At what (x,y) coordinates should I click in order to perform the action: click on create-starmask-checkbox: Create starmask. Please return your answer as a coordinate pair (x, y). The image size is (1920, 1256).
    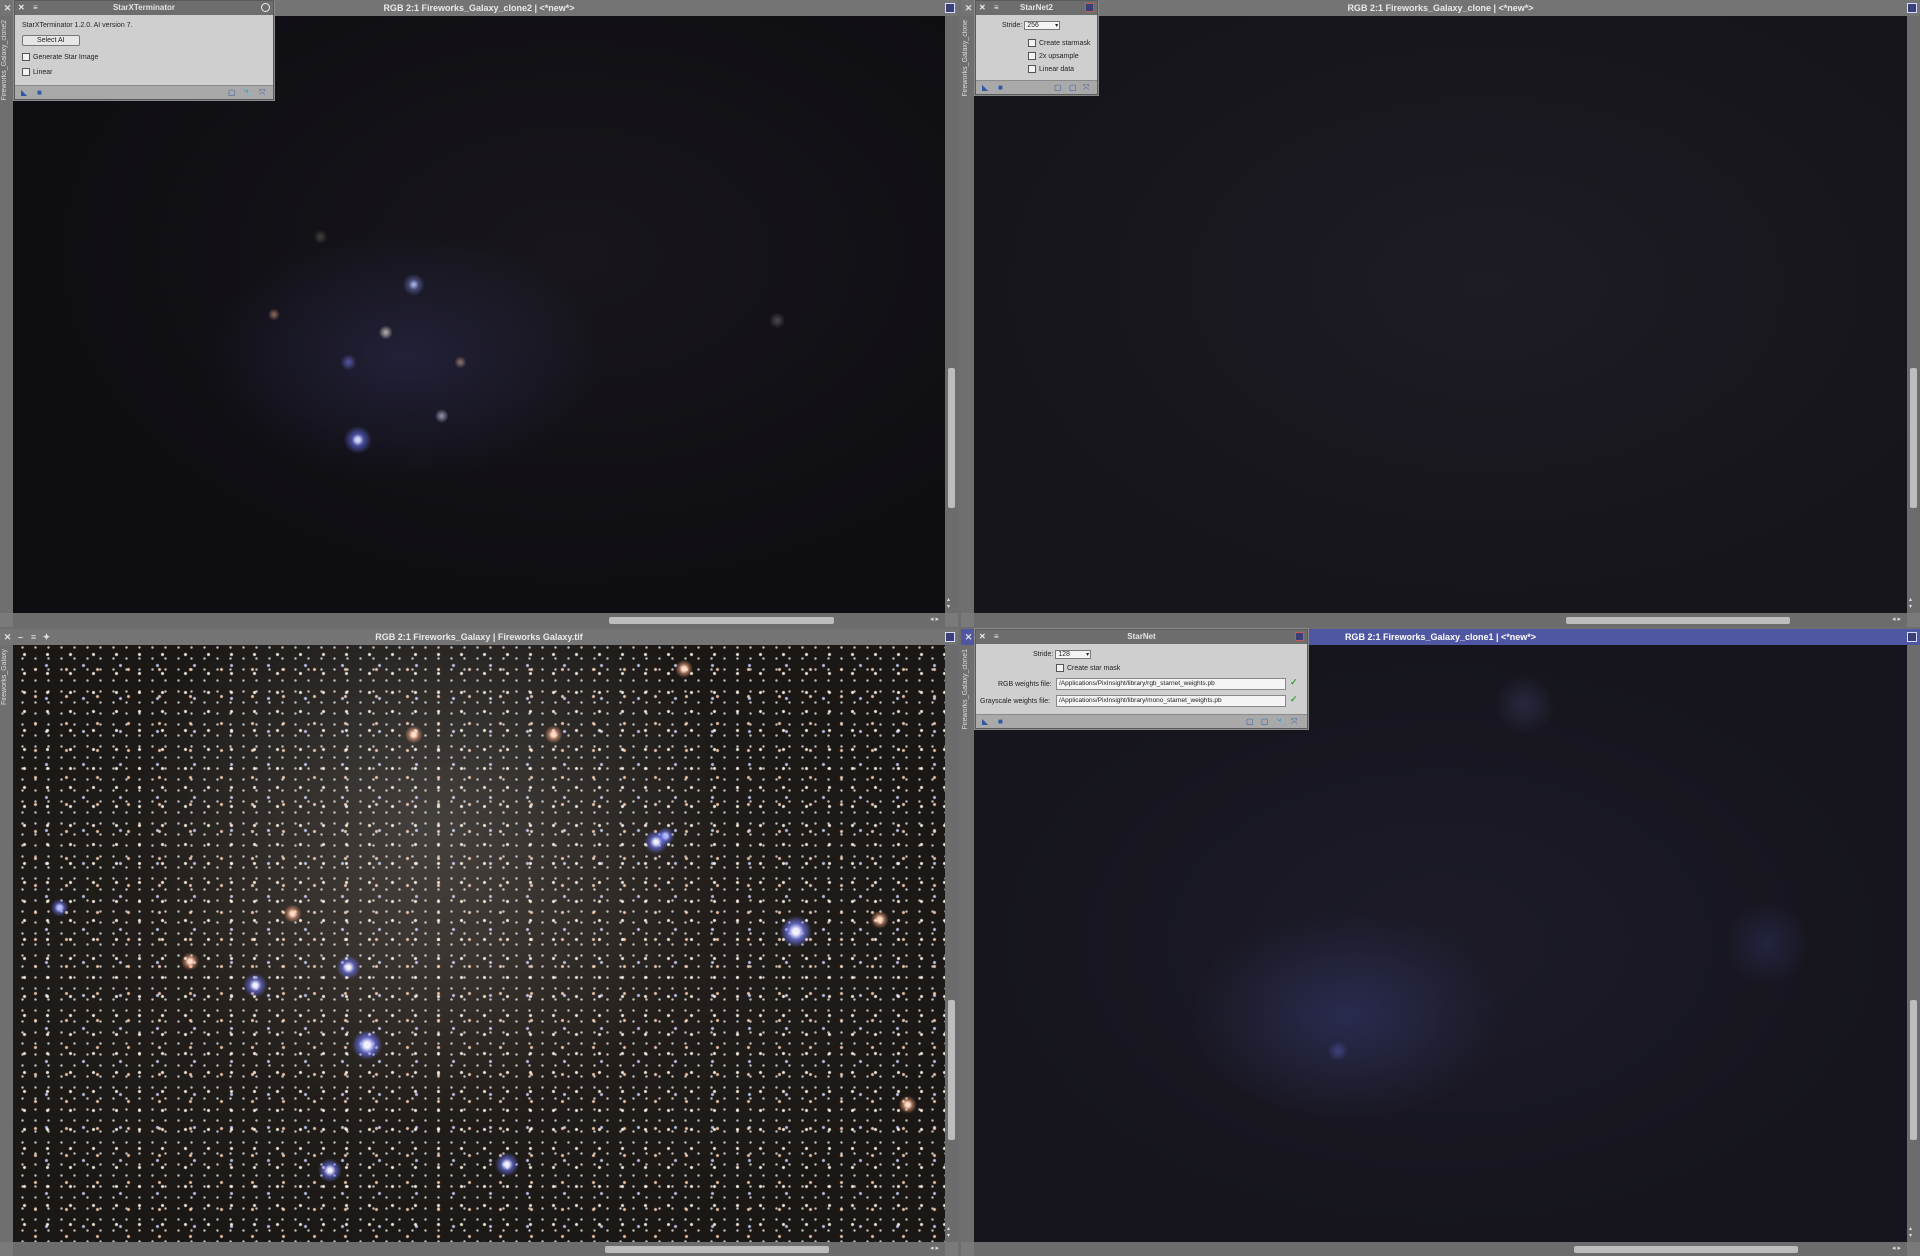
    Looking at the image, I should click on (1059, 43).